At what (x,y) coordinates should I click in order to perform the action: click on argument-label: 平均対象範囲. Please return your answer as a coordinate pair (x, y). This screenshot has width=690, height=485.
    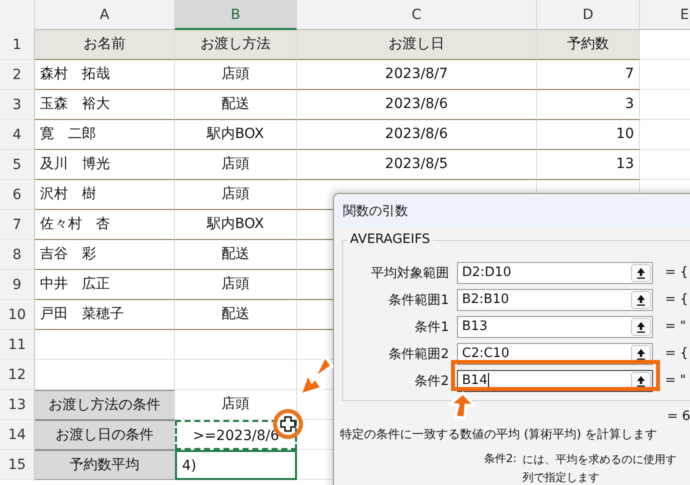
    Looking at the image, I should click on (410, 273).